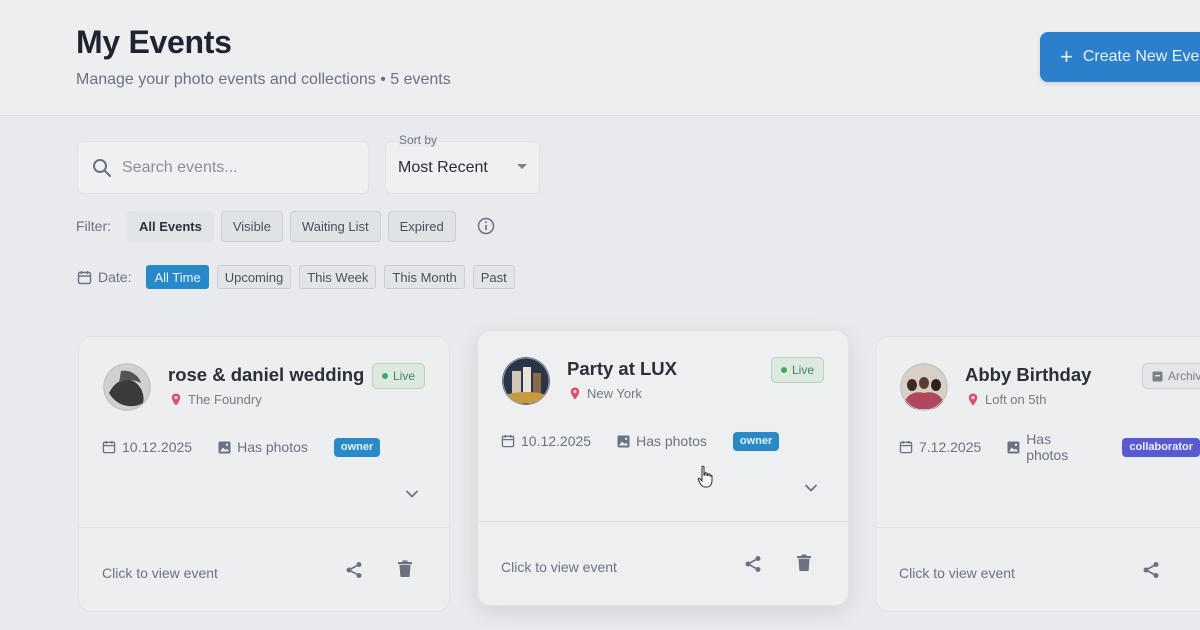 Image resolution: width=1200 pixels, height=630 pixels. I want to click on sort-select: Most Recent, so click(462, 167).